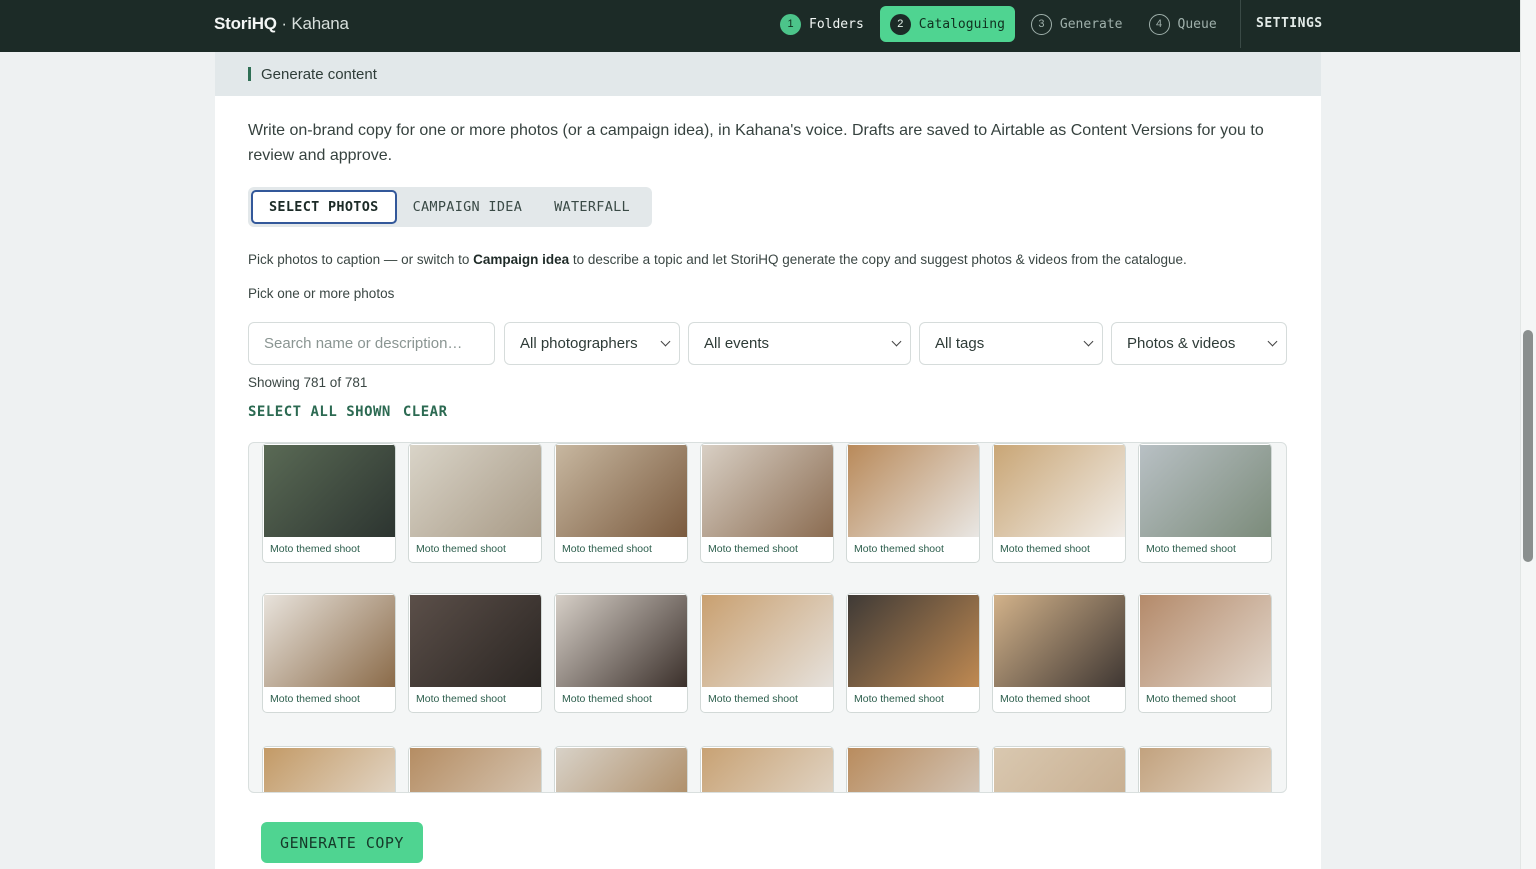 The width and height of the screenshot is (1536, 869). I want to click on brand-client: Kahana, so click(320, 23).